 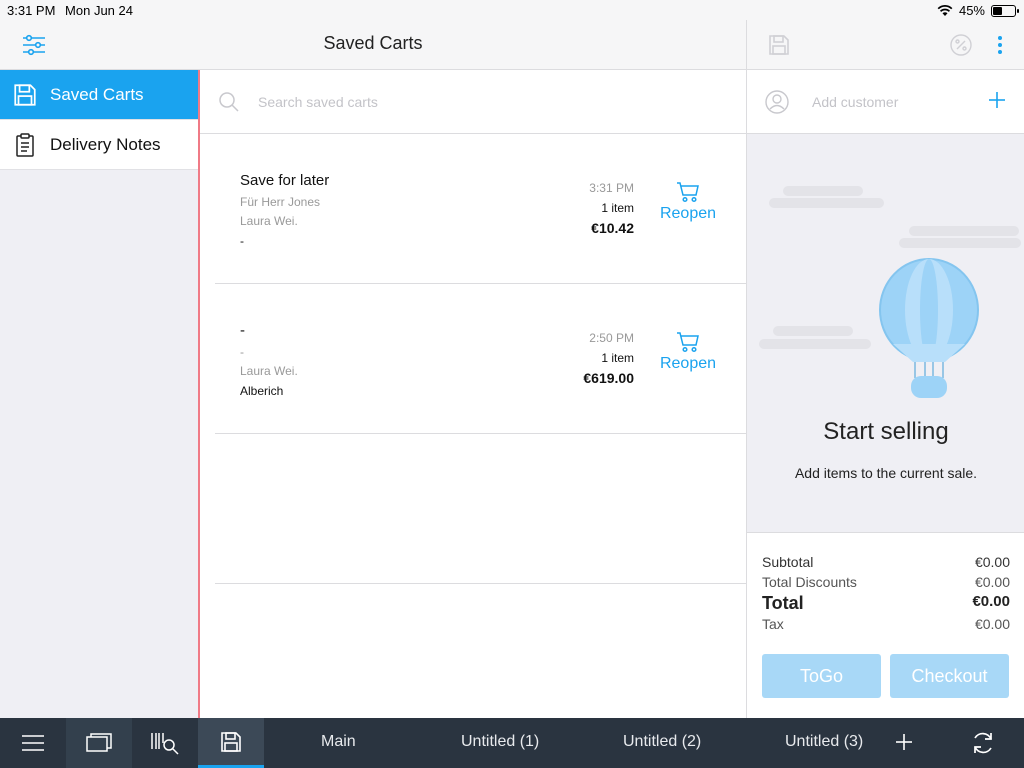 I want to click on search-icon, so click(x=229, y=102).